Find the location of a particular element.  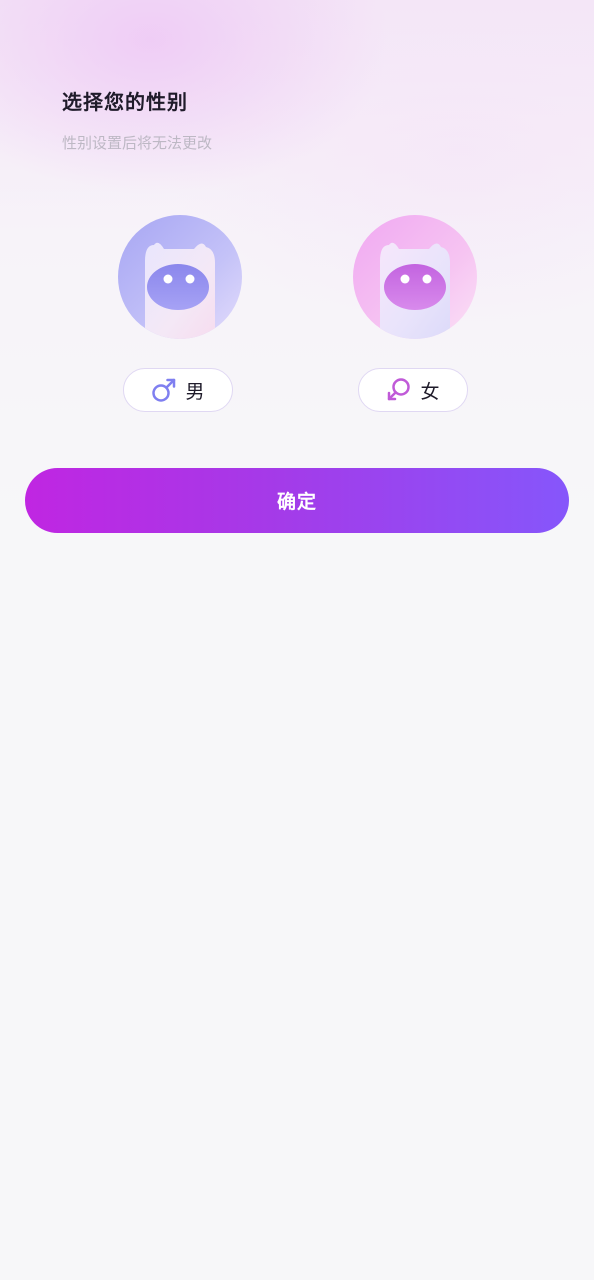

male-mascot-icon is located at coordinates (180, 277).